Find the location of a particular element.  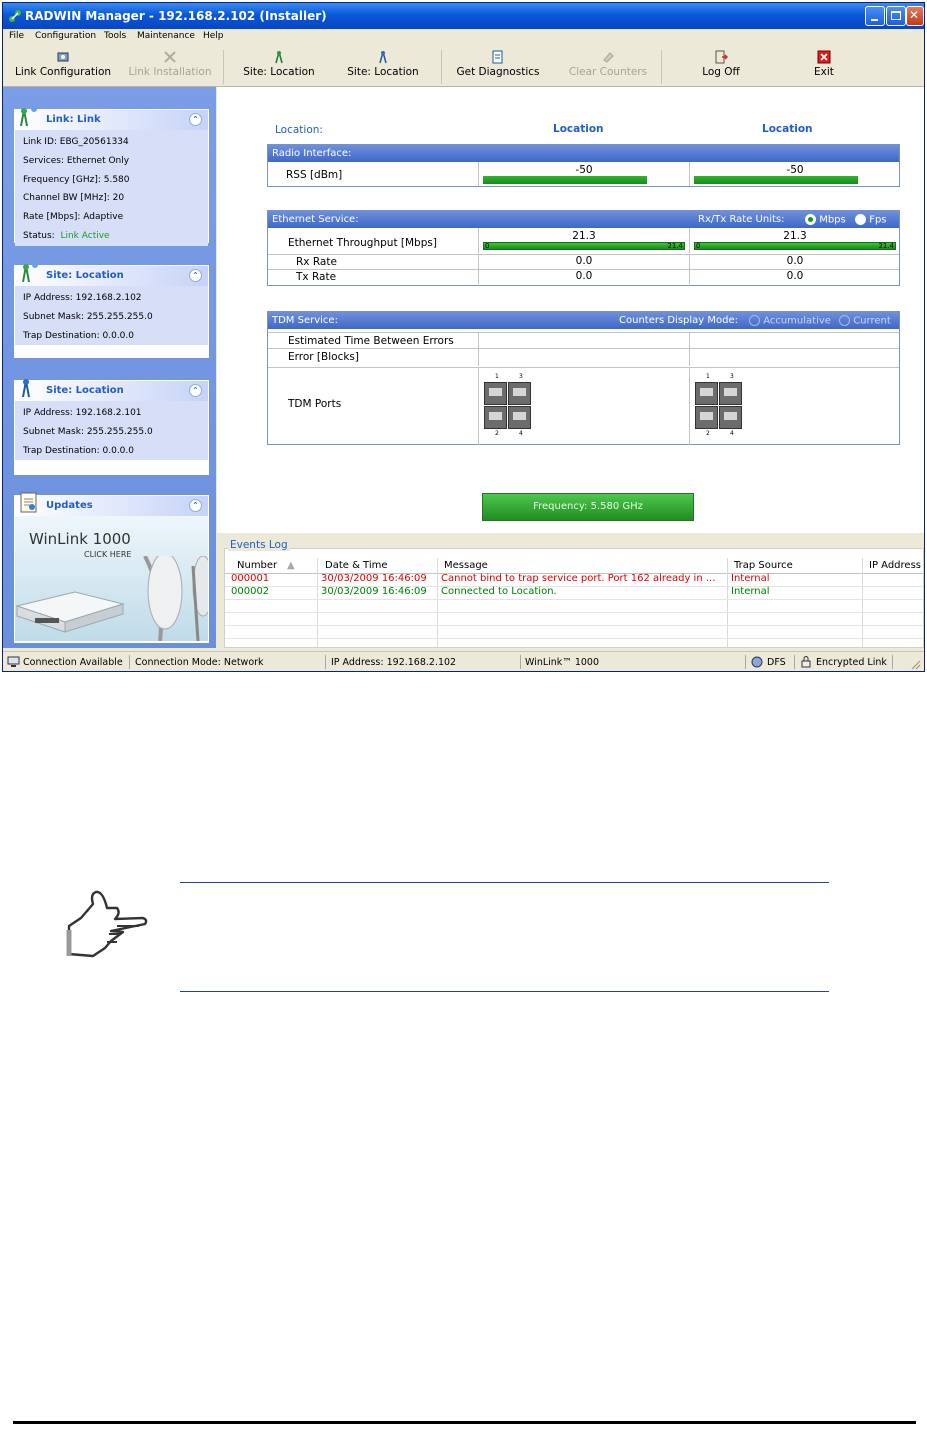

winlink-banner: WinLink 1000 CLICK HERE is located at coordinates (111, 578).